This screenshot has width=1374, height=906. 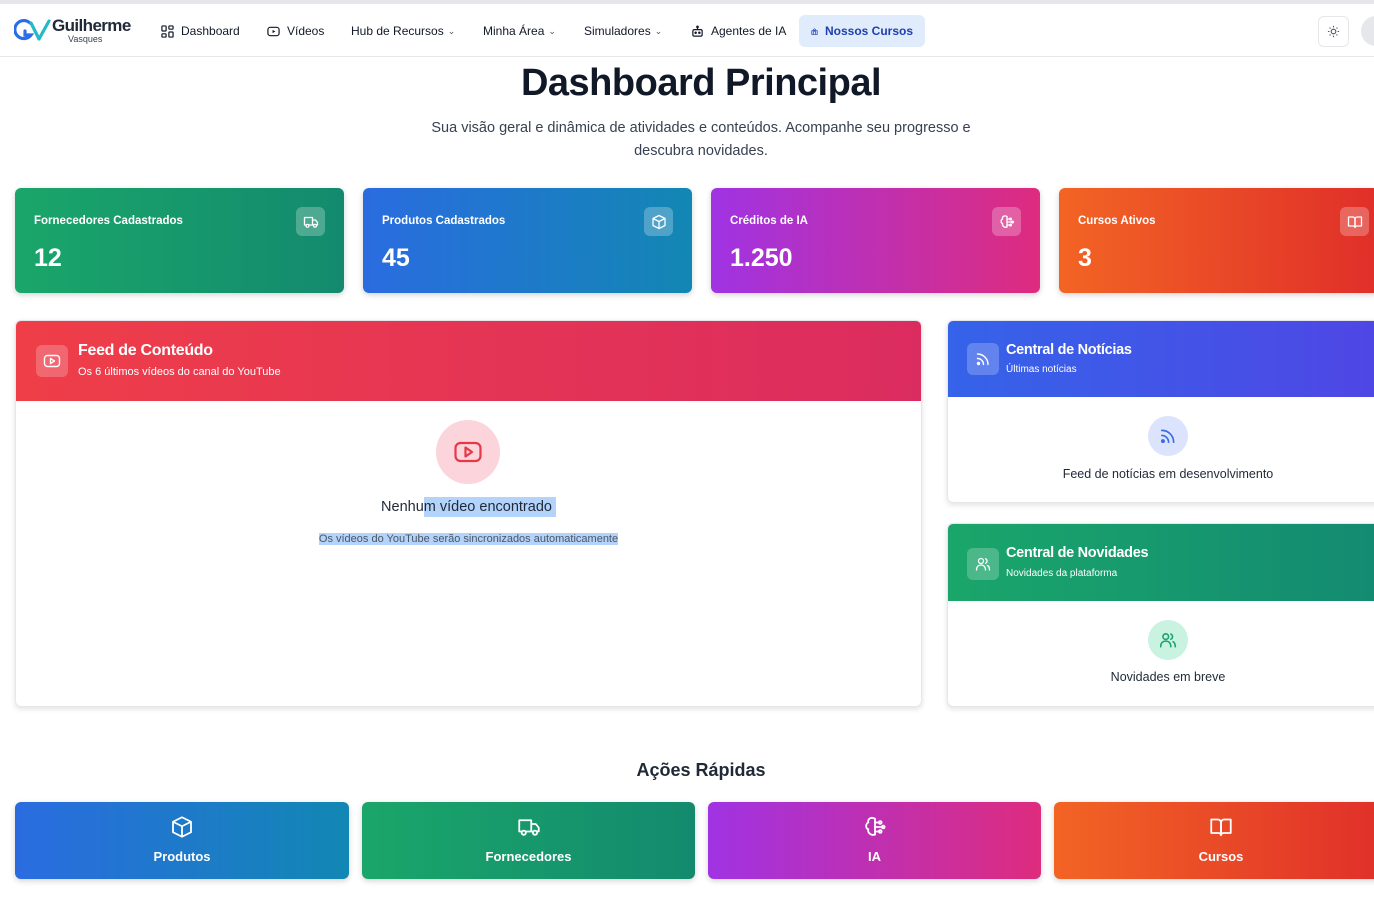 I want to click on nav-agentes: Agentes de IA, so click(x=738, y=31).